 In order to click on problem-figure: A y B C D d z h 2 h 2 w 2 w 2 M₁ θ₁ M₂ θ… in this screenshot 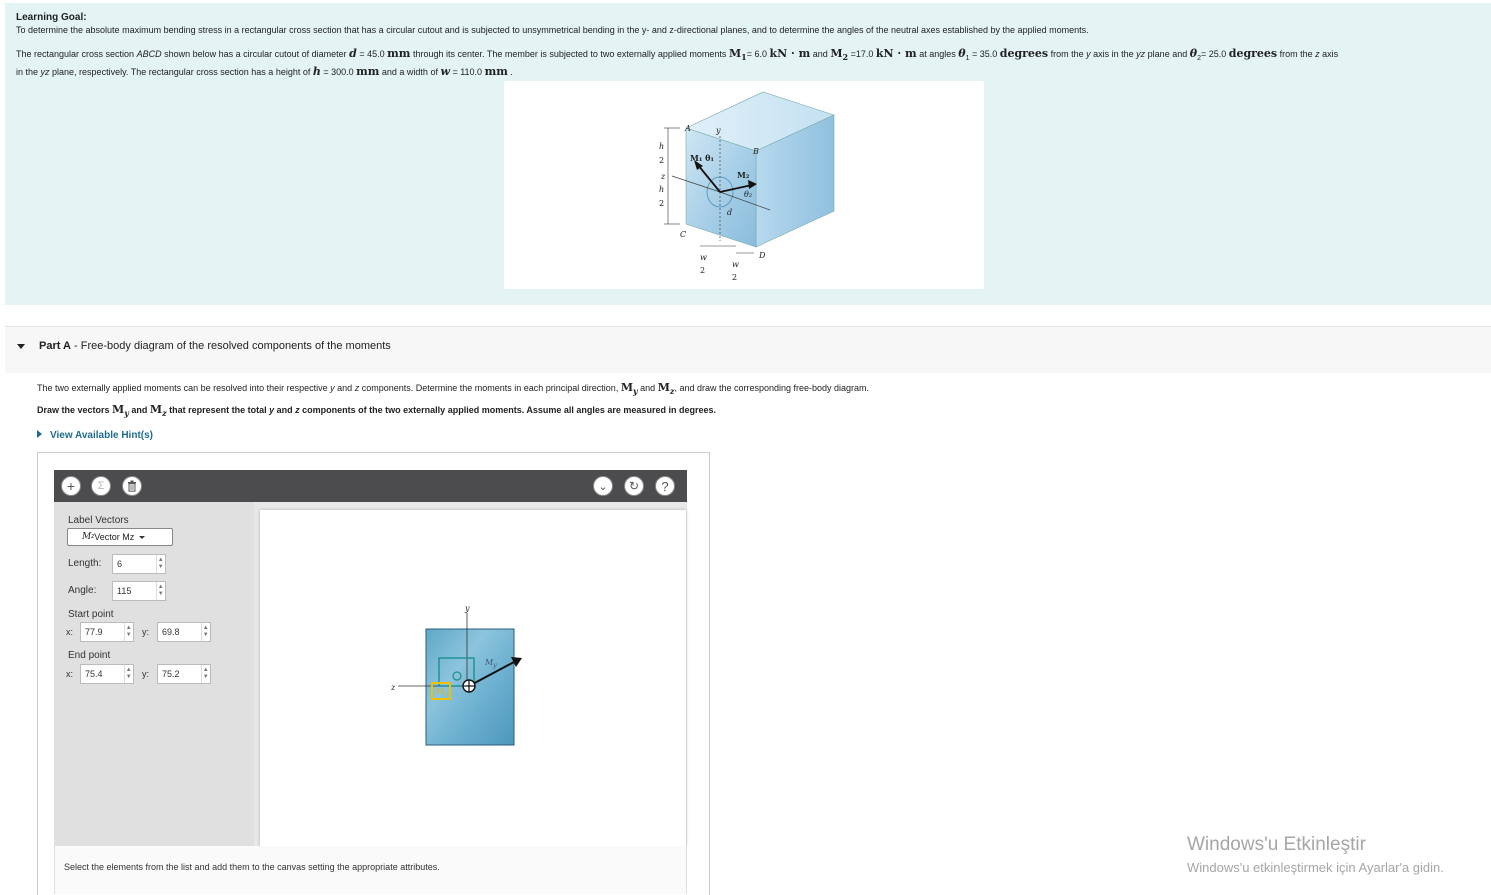, I will do `click(744, 185)`.